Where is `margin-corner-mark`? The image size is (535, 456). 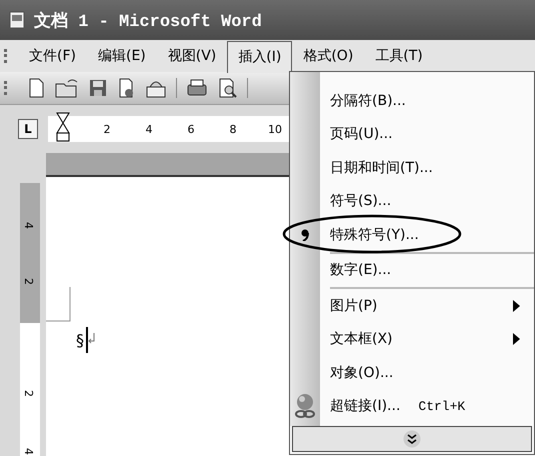 margin-corner-mark is located at coordinates (59, 305).